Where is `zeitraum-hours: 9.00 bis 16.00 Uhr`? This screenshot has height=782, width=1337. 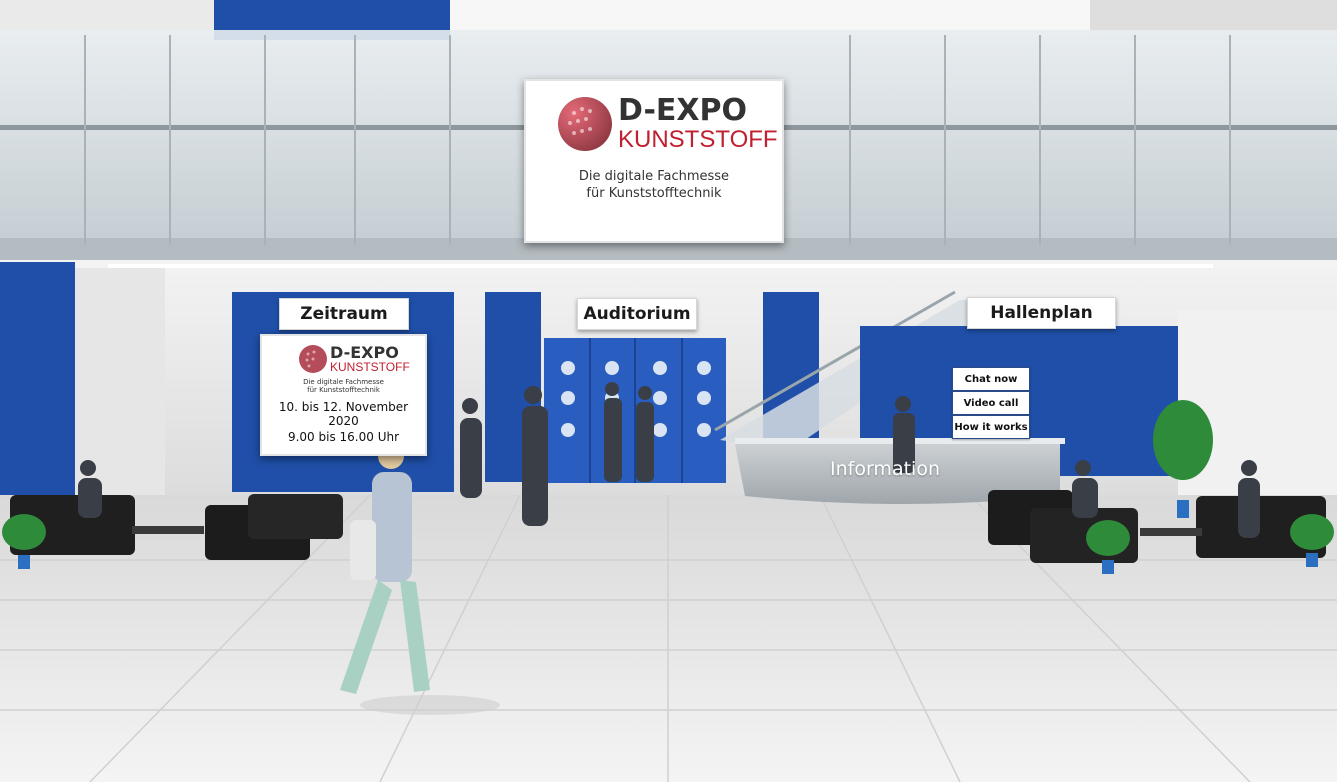 zeitraum-hours: 9.00 bis 16.00 Uhr is located at coordinates (343, 437).